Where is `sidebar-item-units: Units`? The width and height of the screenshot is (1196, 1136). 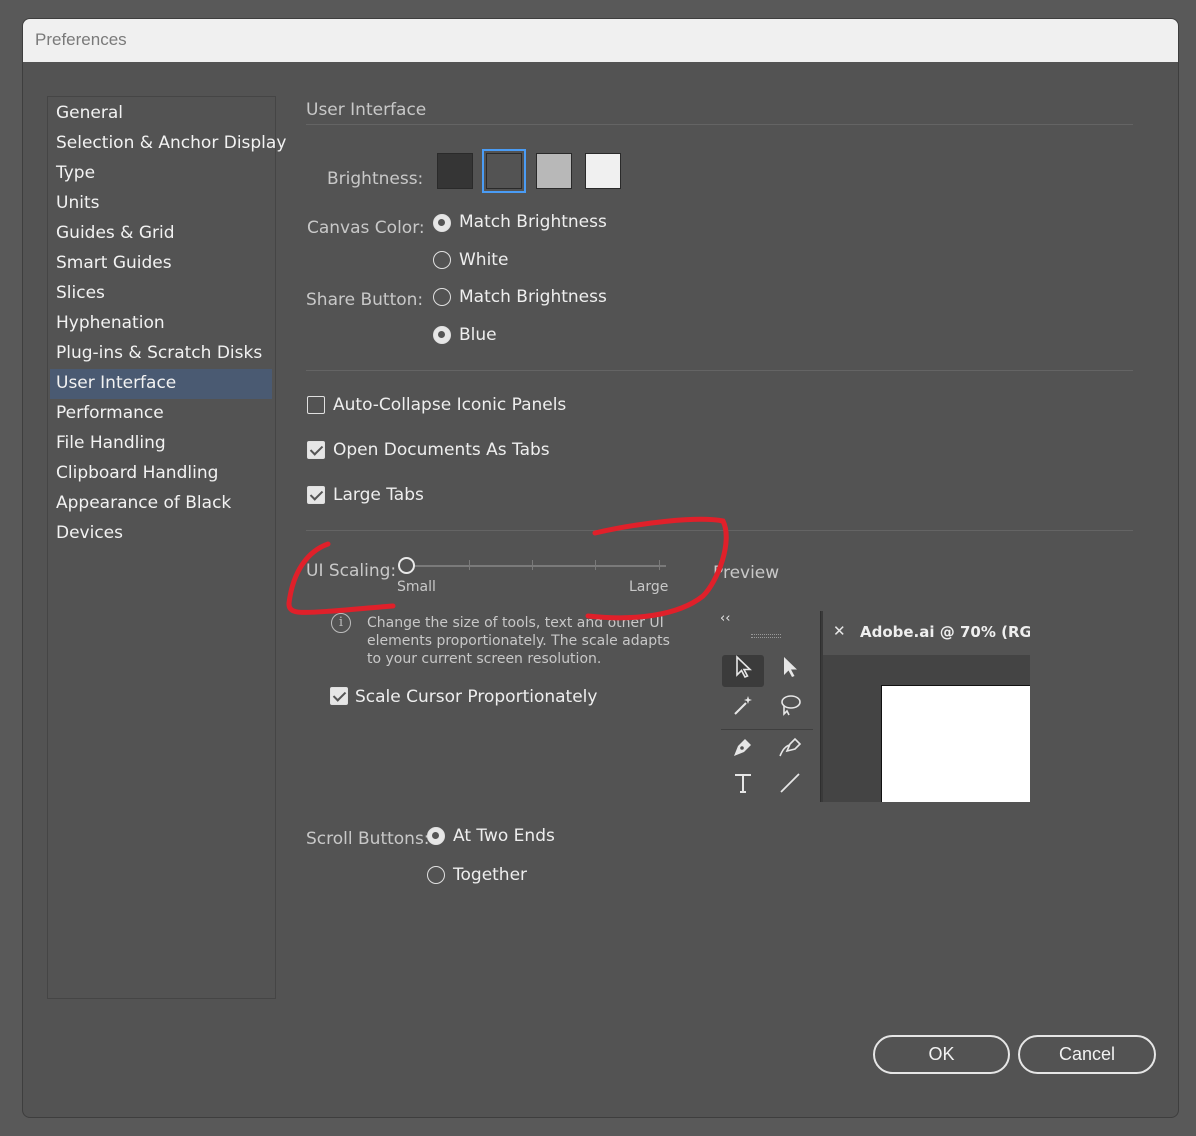 sidebar-item-units: Units is located at coordinates (161, 204).